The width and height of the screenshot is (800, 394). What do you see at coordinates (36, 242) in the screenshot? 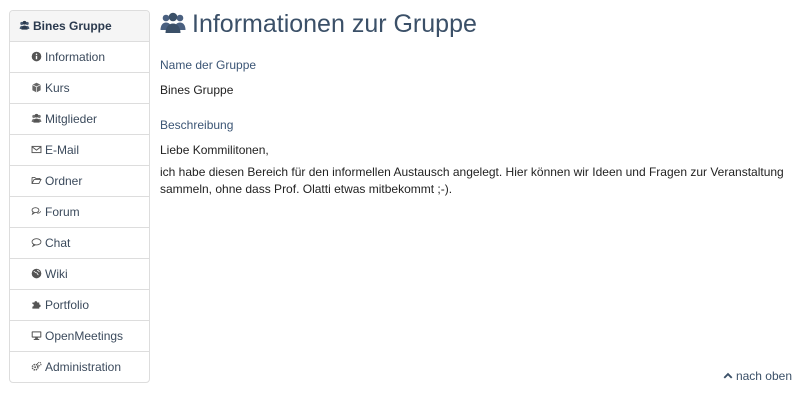
I see `comment-icon` at bounding box center [36, 242].